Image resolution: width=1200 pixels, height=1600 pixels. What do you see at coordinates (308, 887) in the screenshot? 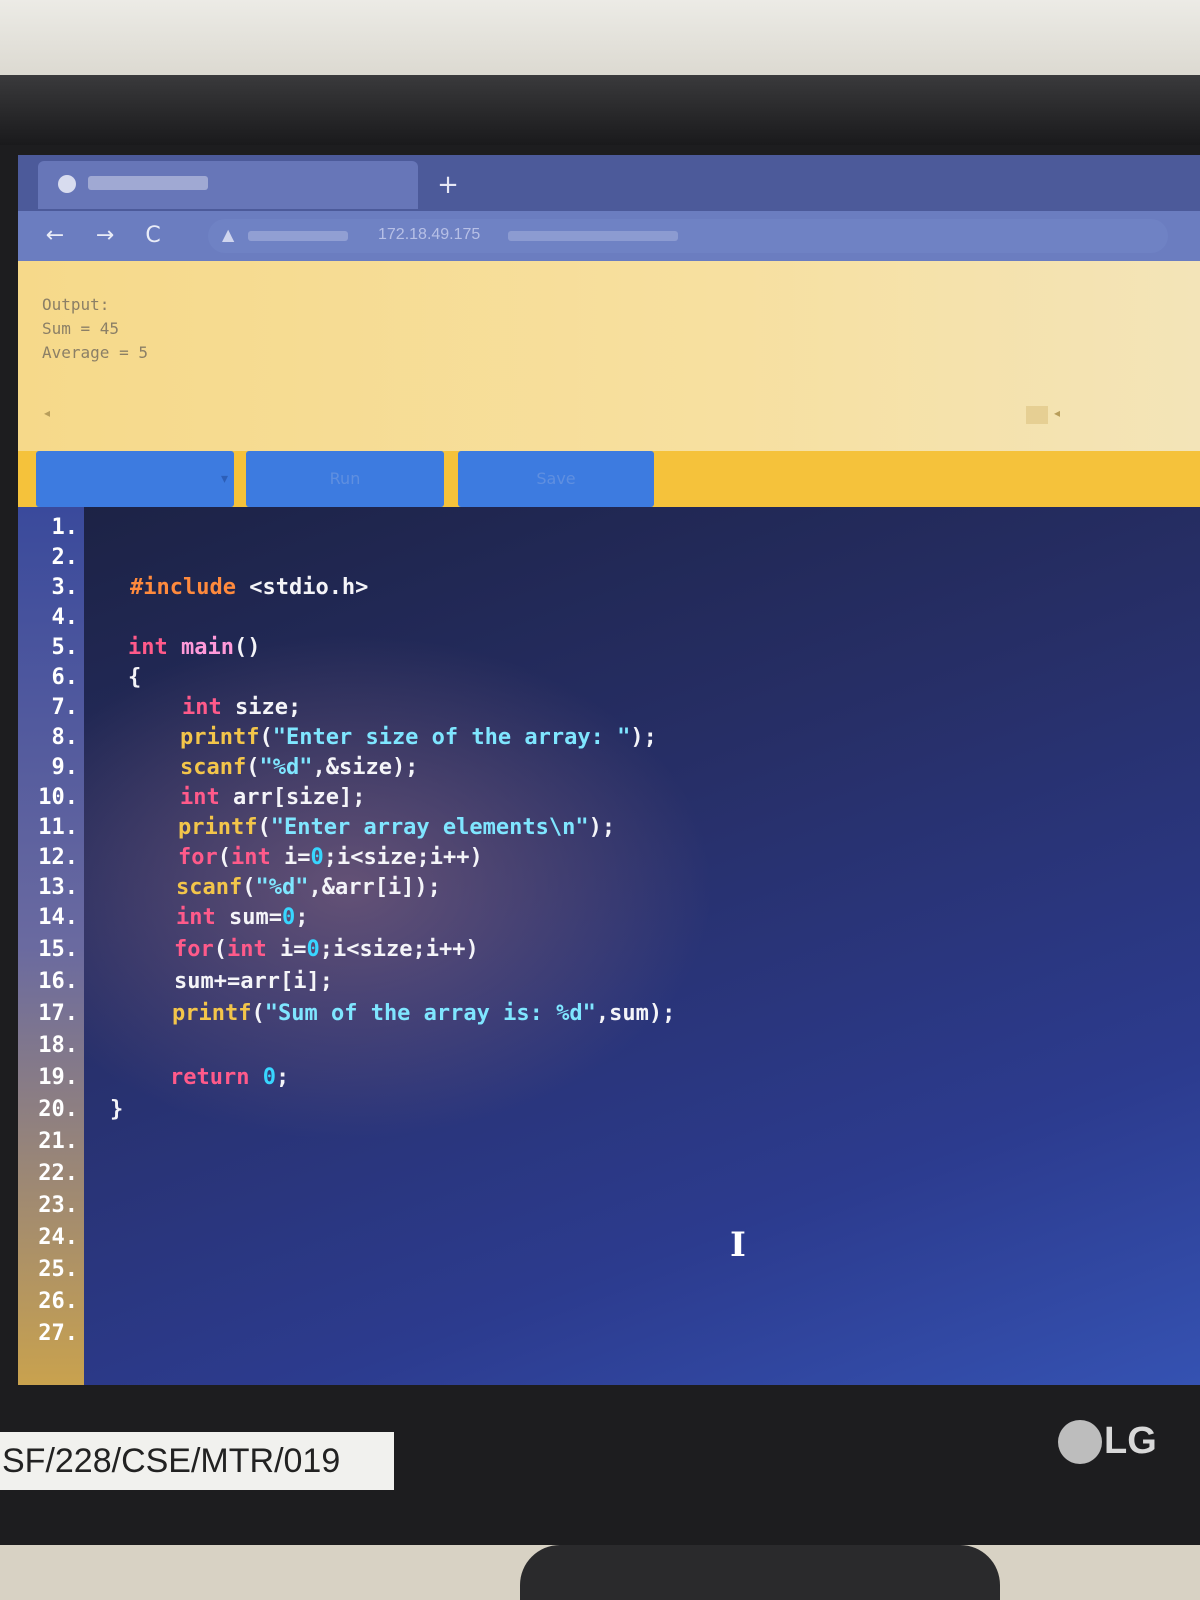
I see `code-line-13: scanf("%d",&arr[i]);` at bounding box center [308, 887].